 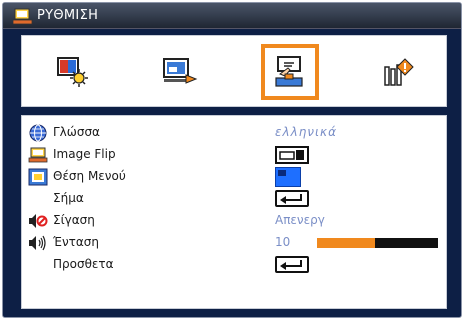 I want to click on image-flip-label: Image Flip, so click(x=84, y=154).